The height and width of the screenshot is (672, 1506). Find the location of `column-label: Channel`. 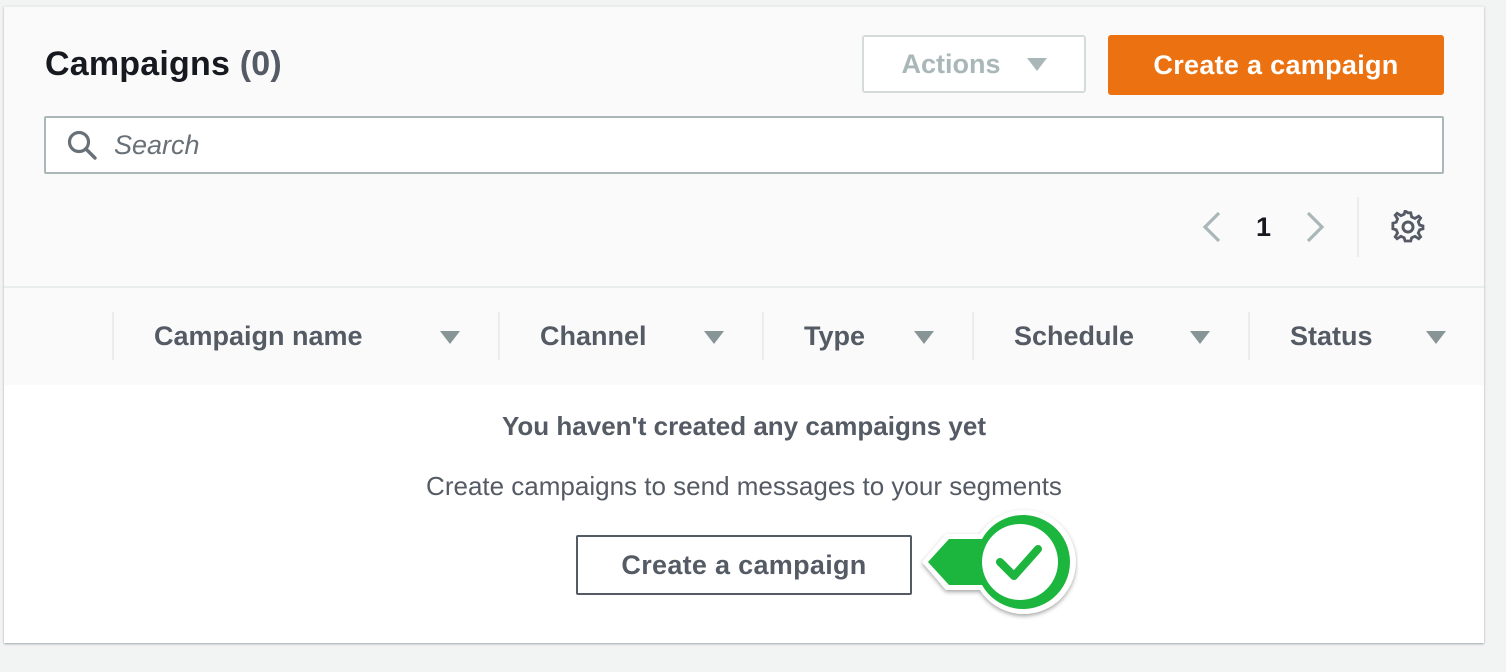

column-label: Channel is located at coordinates (593, 336).